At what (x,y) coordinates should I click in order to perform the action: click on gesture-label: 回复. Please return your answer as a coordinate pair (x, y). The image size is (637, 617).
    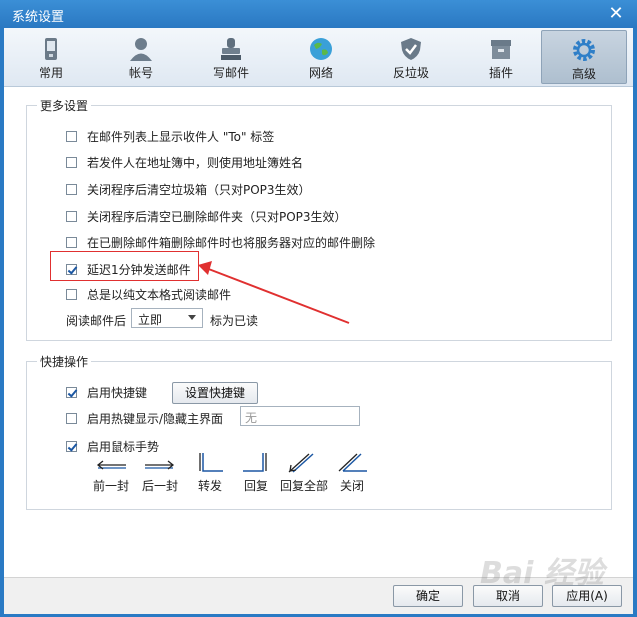
    Looking at the image, I should click on (255, 486).